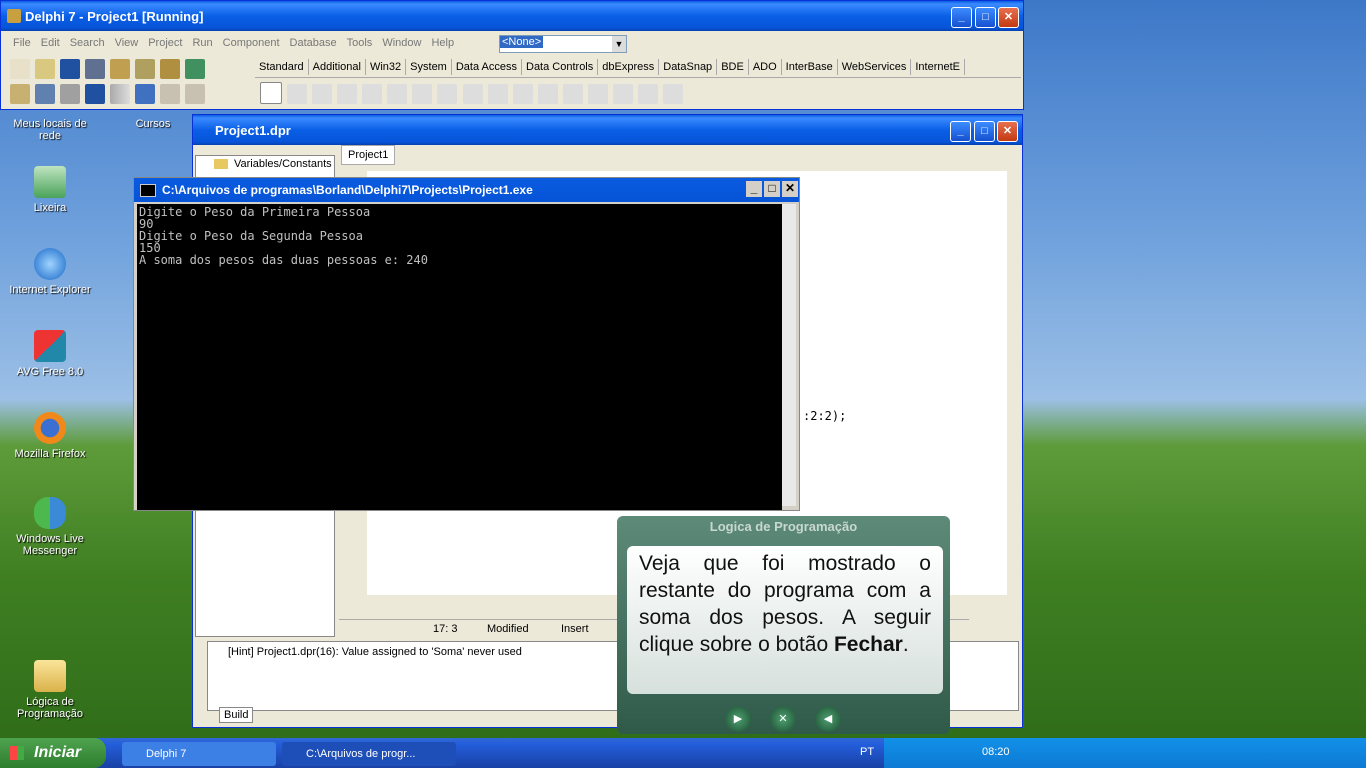  What do you see at coordinates (472, 94) in the screenshot?
I see `checkbox-icon` at bounding box center [472, 94].